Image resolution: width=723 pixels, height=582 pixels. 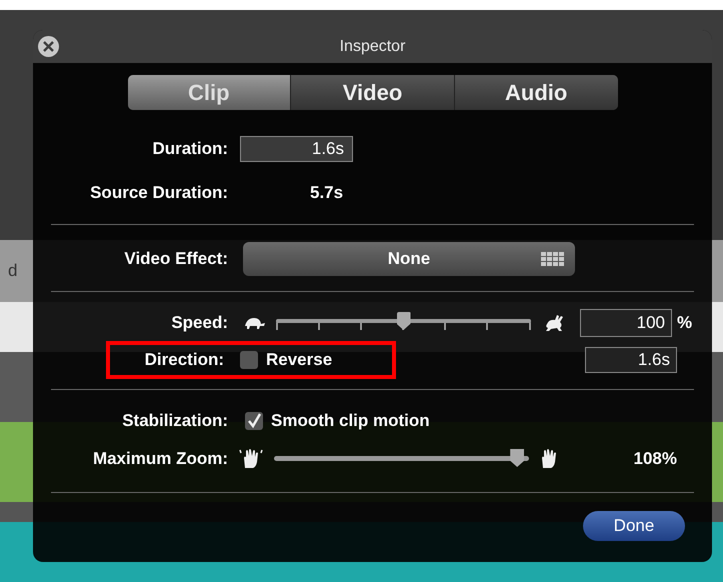 I want to click on rabbit-icon, so click(x=554, y=323).